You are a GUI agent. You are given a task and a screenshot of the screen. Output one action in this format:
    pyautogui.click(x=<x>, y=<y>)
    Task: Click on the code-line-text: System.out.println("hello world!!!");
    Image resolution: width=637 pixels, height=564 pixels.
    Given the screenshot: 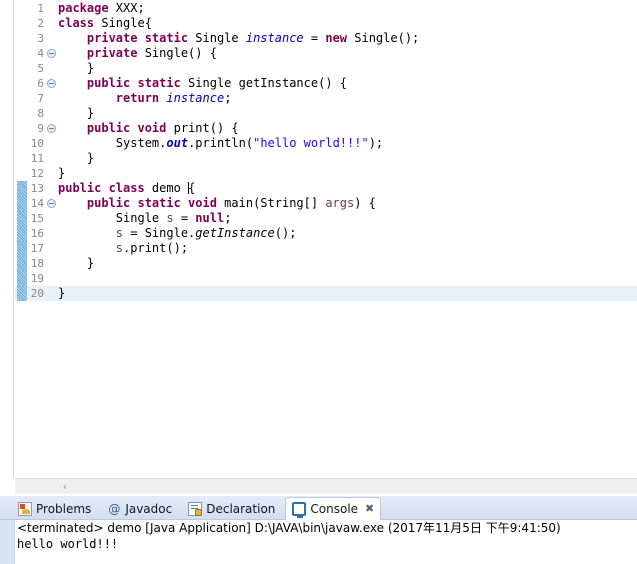 What is the action you would take?
    pyautogui.click(x=220, y=143)
    